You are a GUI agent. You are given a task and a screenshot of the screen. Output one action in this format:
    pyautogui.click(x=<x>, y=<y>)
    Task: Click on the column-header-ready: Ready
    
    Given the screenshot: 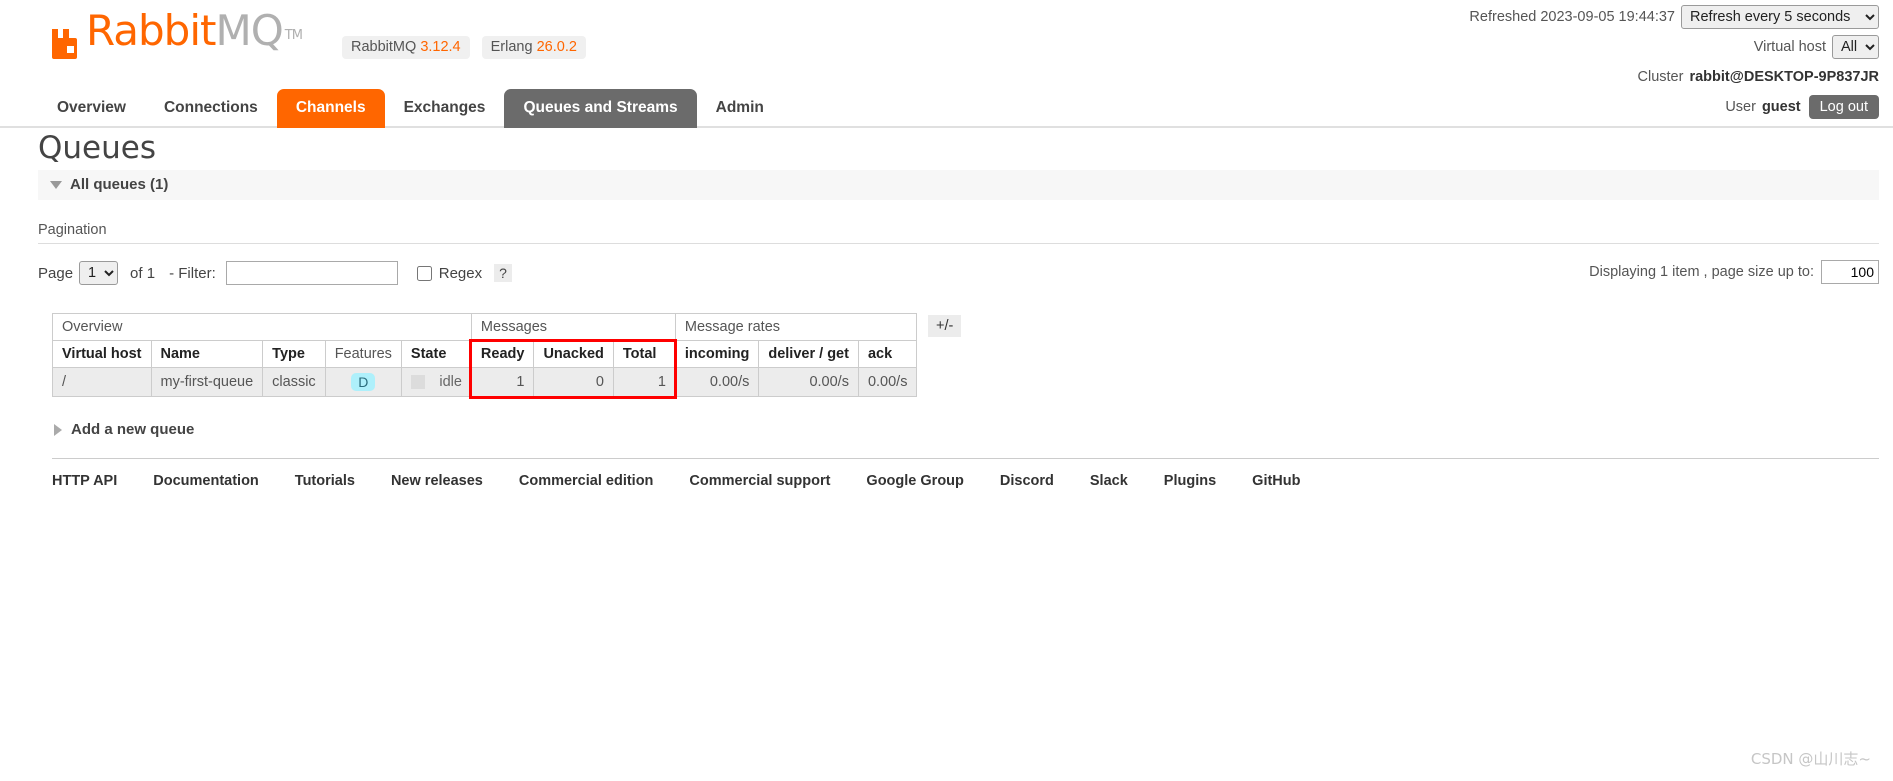 What is the action you would take?
    pyautogui.click(x=502, y=354)
    